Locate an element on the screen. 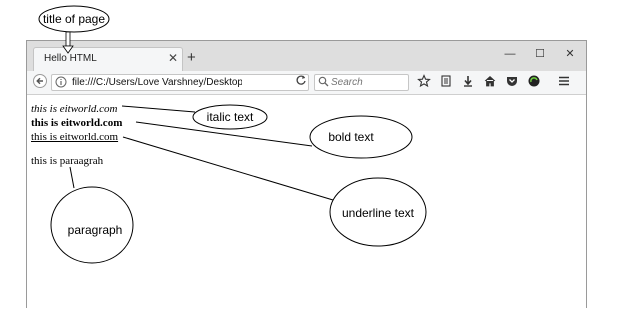 The image size is (627, 309). bold-callout: bold text is located at coordinates (274, 137).